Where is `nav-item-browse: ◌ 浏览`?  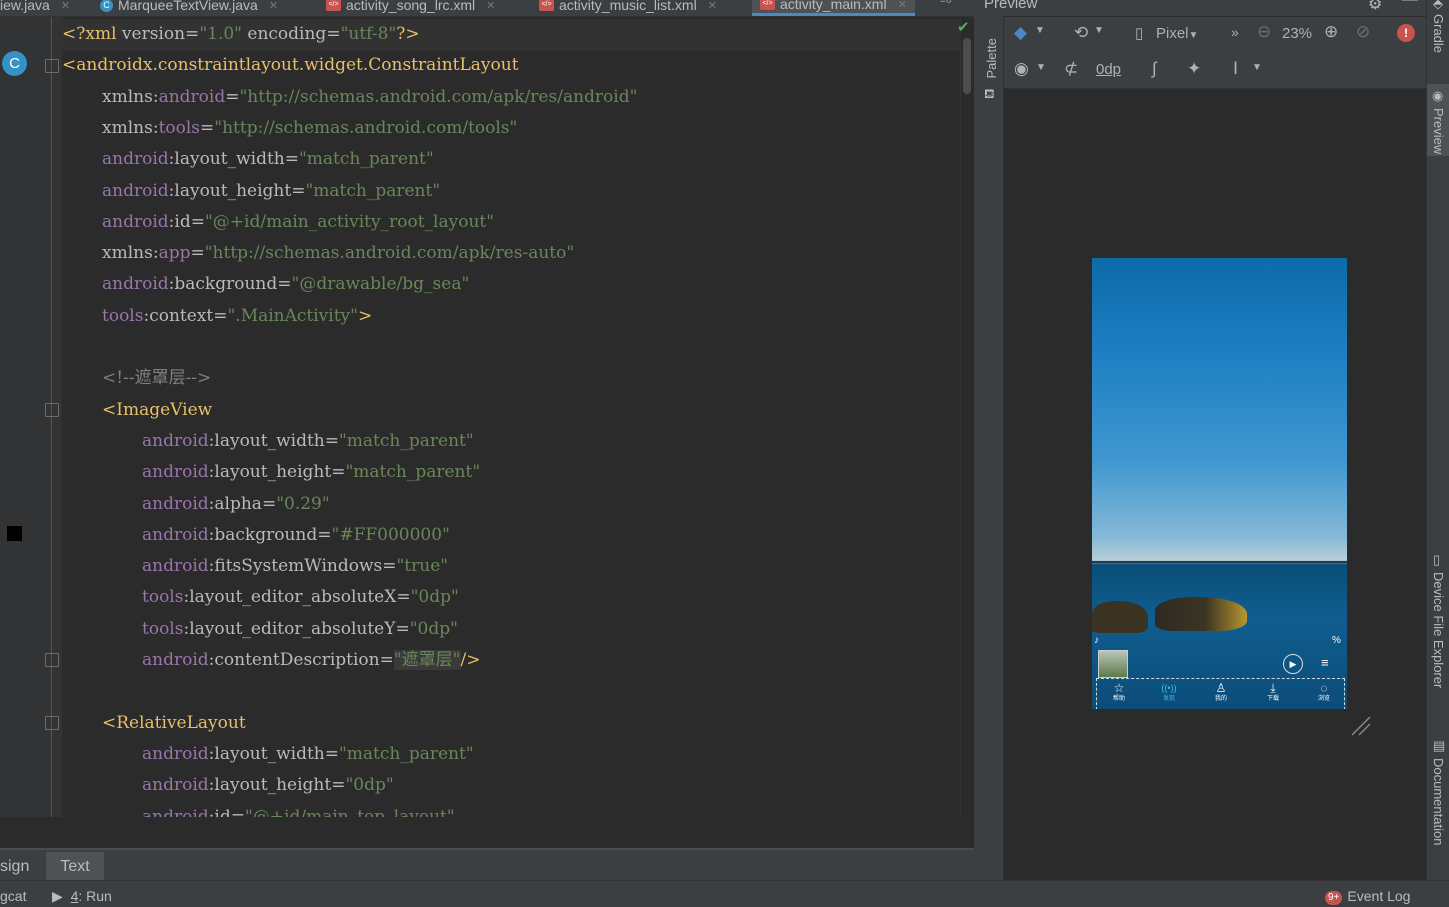
nav-item-browse: ◌ 浏览 is located at coordinates (1324, 692).